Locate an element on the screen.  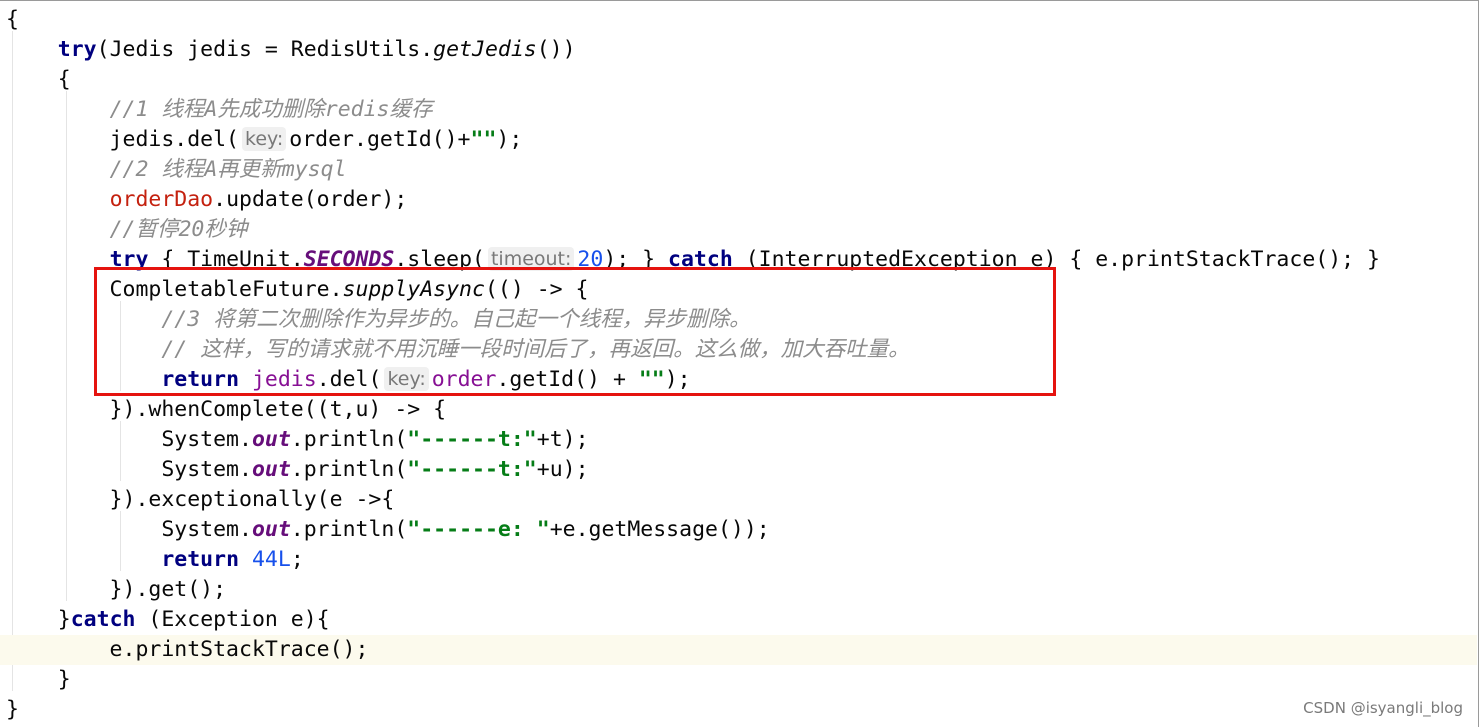
code-token: ()) is located at coordinates (556, 49).